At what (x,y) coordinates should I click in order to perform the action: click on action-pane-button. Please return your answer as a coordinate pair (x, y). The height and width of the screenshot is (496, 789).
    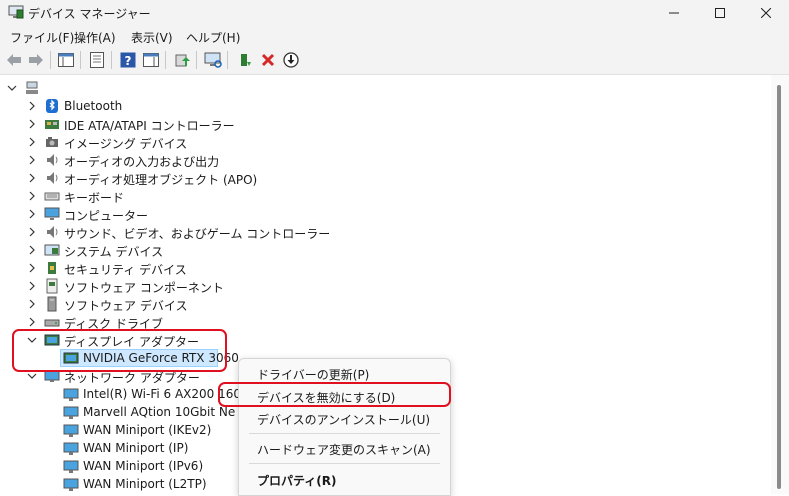
    Looking at the image, I should click on (151, 60).